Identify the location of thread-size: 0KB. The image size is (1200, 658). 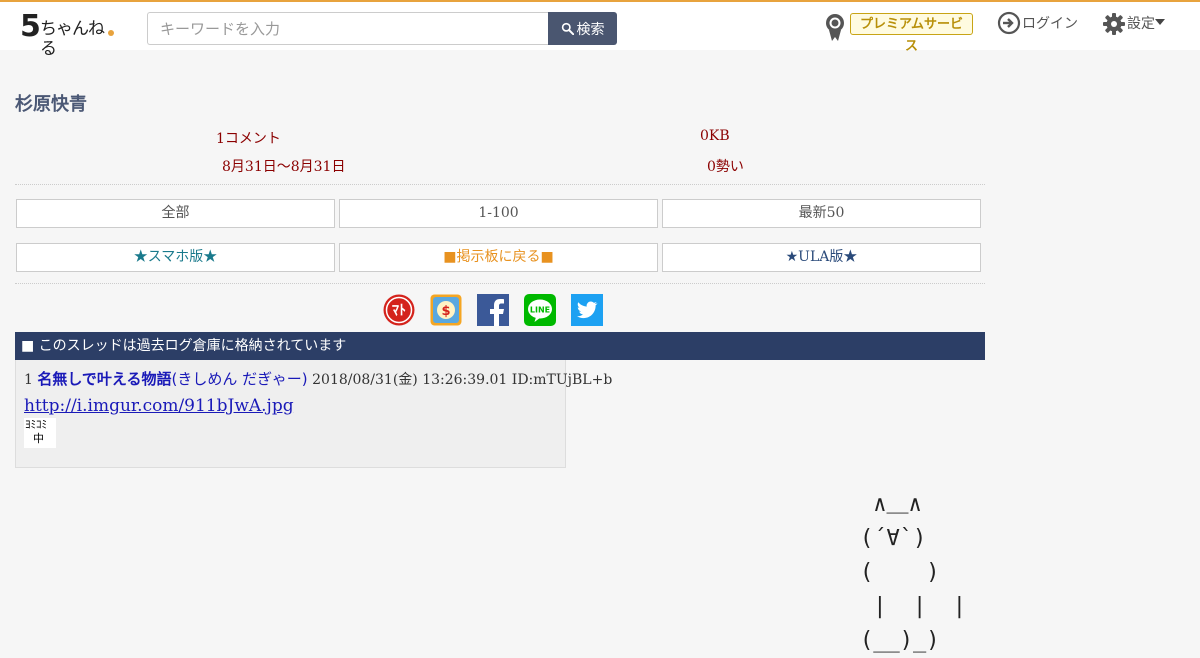
(715, 136).